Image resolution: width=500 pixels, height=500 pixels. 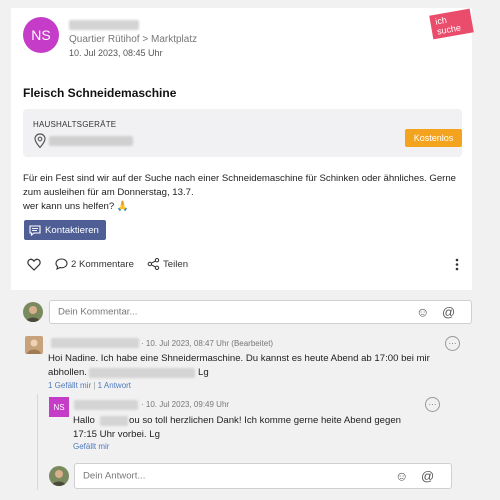 What do you see at coordinates (116, 434) in the screenshot?
I see `reply-text-line2: 17:15 Uhr vorbei. Lg` at bounding box center [116, 434].